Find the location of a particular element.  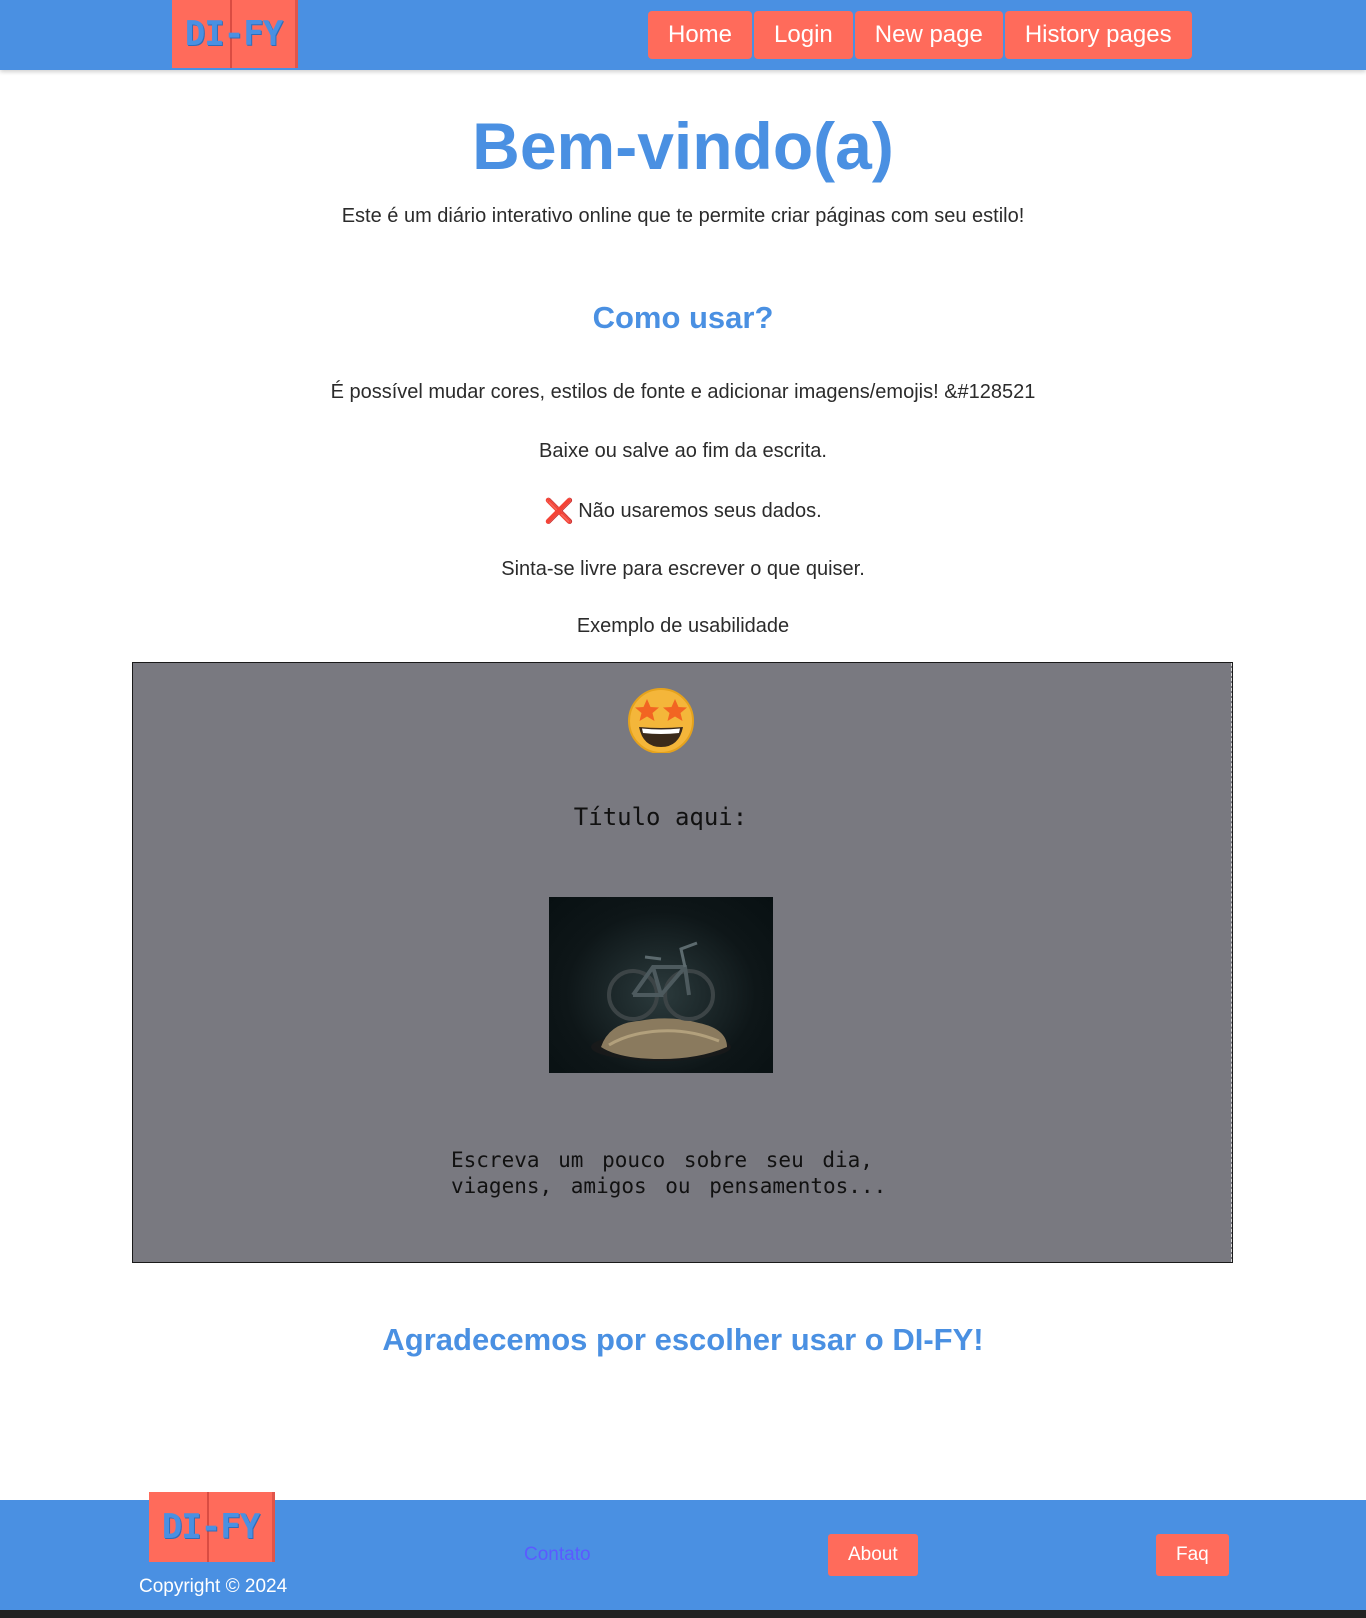

site-header: DI-FY Home Login New page History pages is located at coordinates (683, 35).